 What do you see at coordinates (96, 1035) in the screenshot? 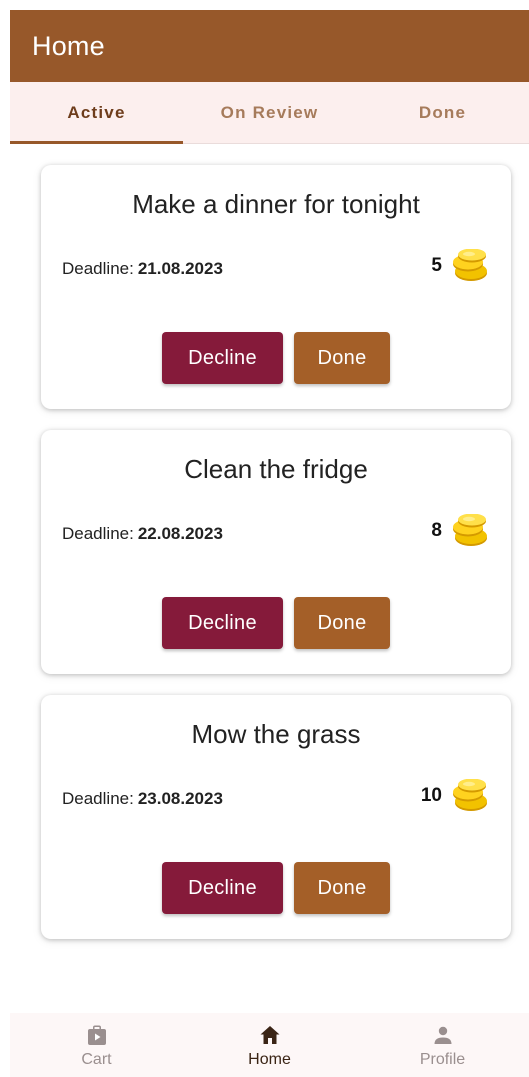
I see `cart-icon` at bounding box center [96, 1035].